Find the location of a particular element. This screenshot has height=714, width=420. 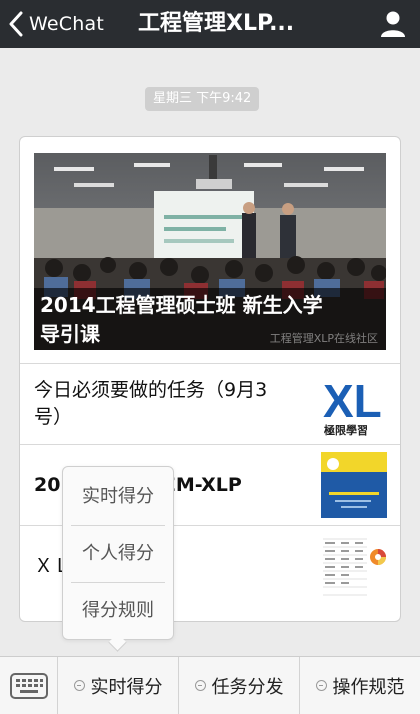

submenu-popup: 实时得分 个人得分 得分规则 is located at coordinates (118, 553).